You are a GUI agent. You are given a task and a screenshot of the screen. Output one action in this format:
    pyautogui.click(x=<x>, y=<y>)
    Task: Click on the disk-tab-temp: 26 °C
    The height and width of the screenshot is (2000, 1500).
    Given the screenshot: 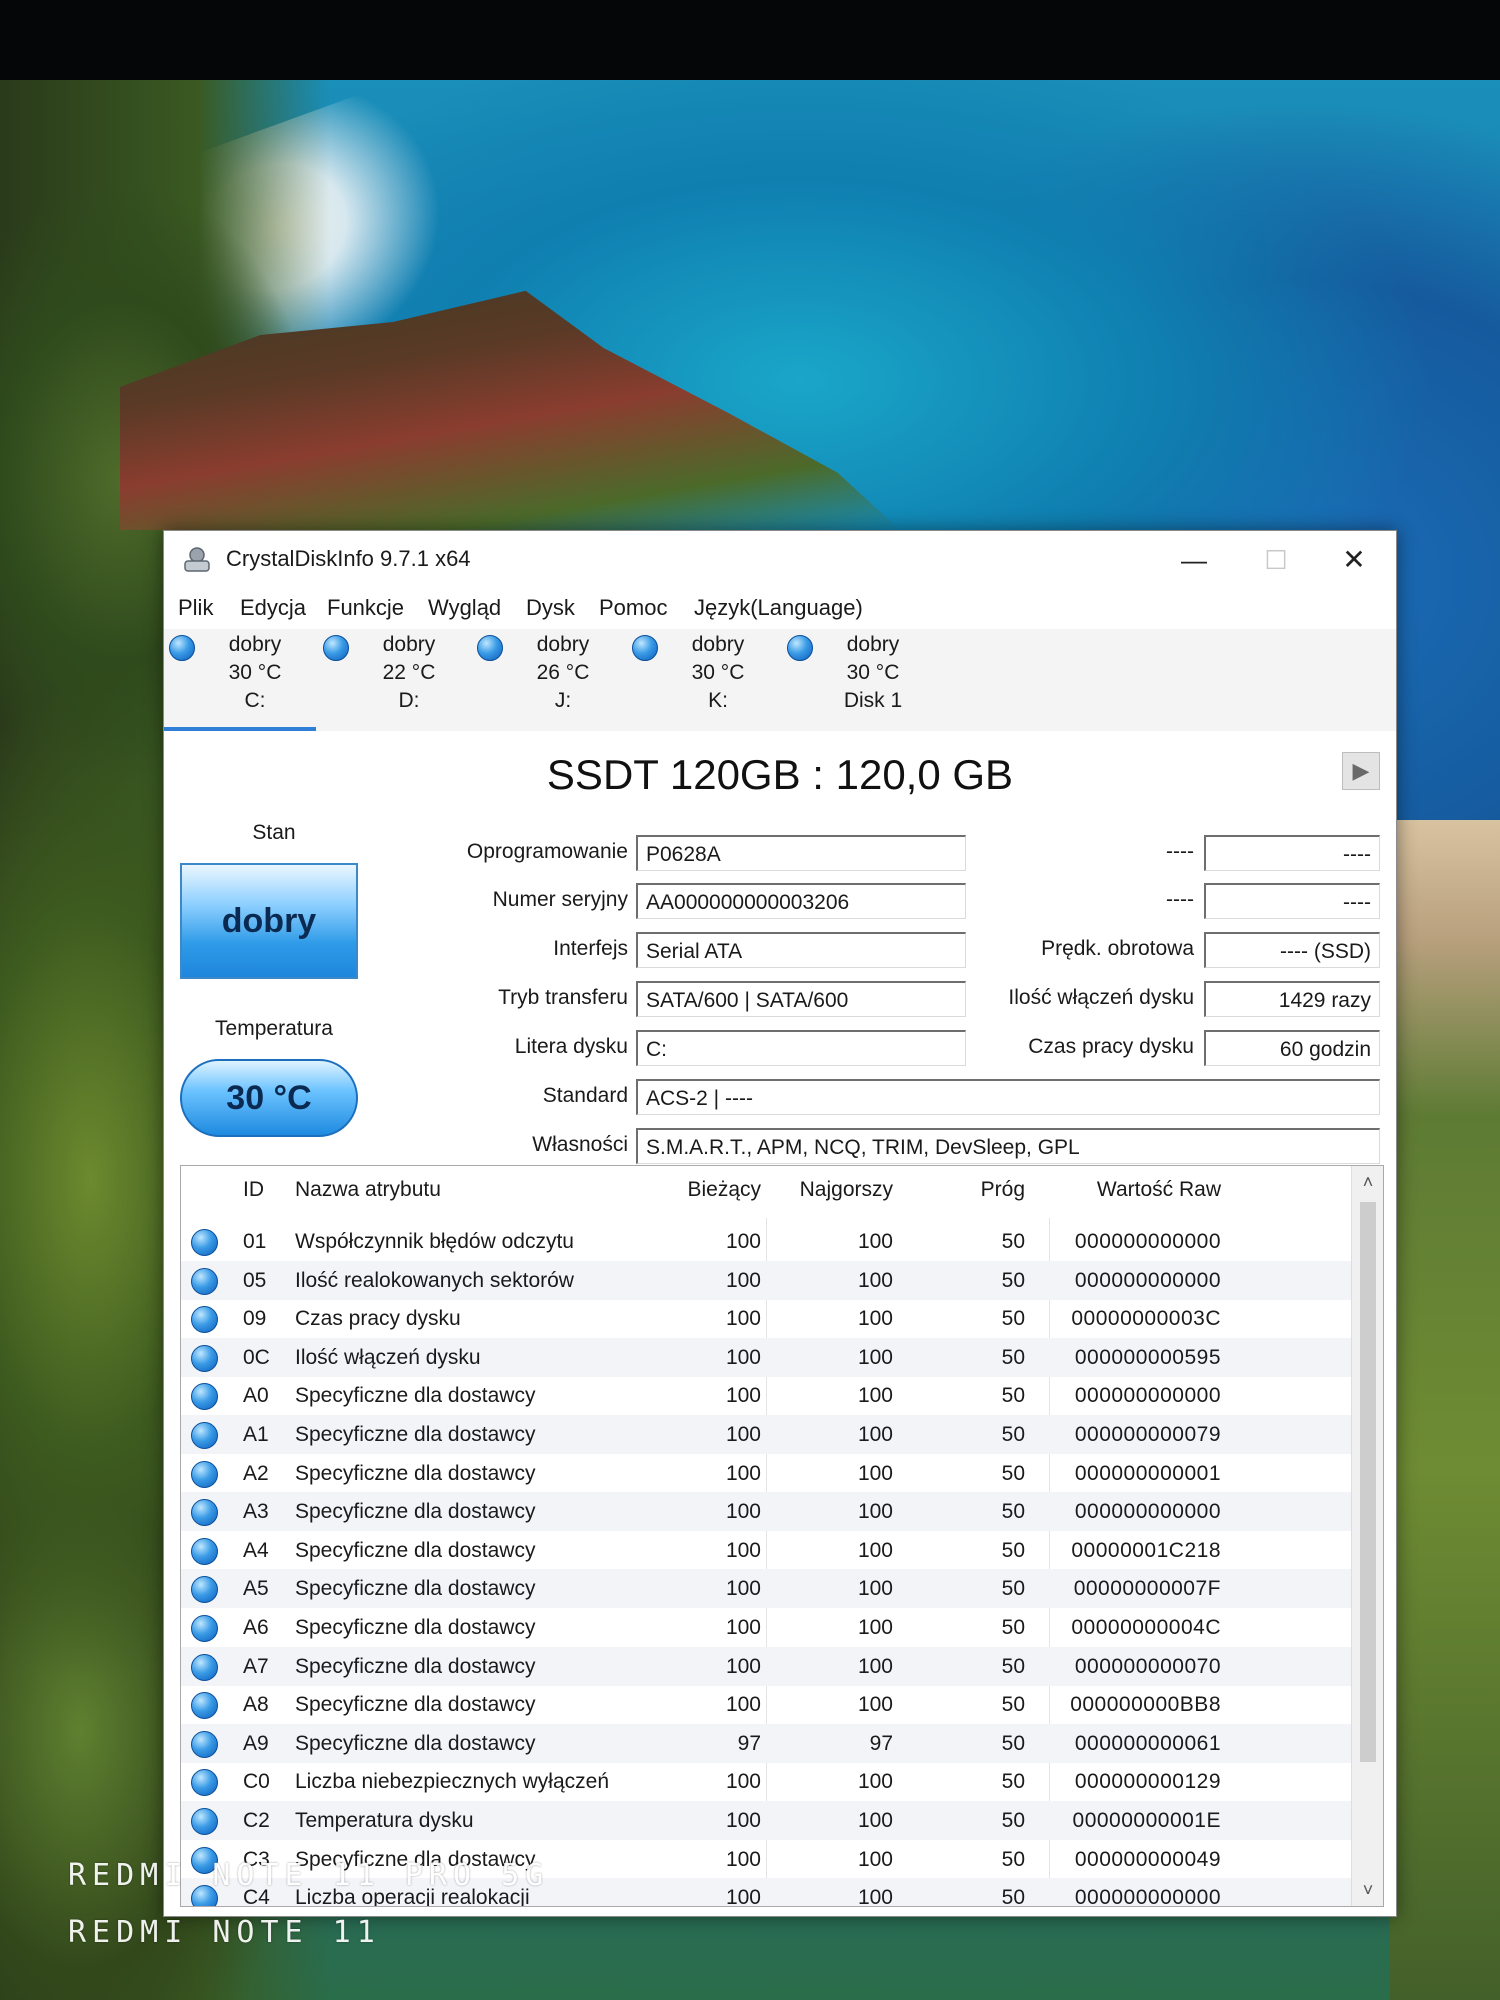 What is the action you would take?
    pyautogui.click(x=563, y=672)
    